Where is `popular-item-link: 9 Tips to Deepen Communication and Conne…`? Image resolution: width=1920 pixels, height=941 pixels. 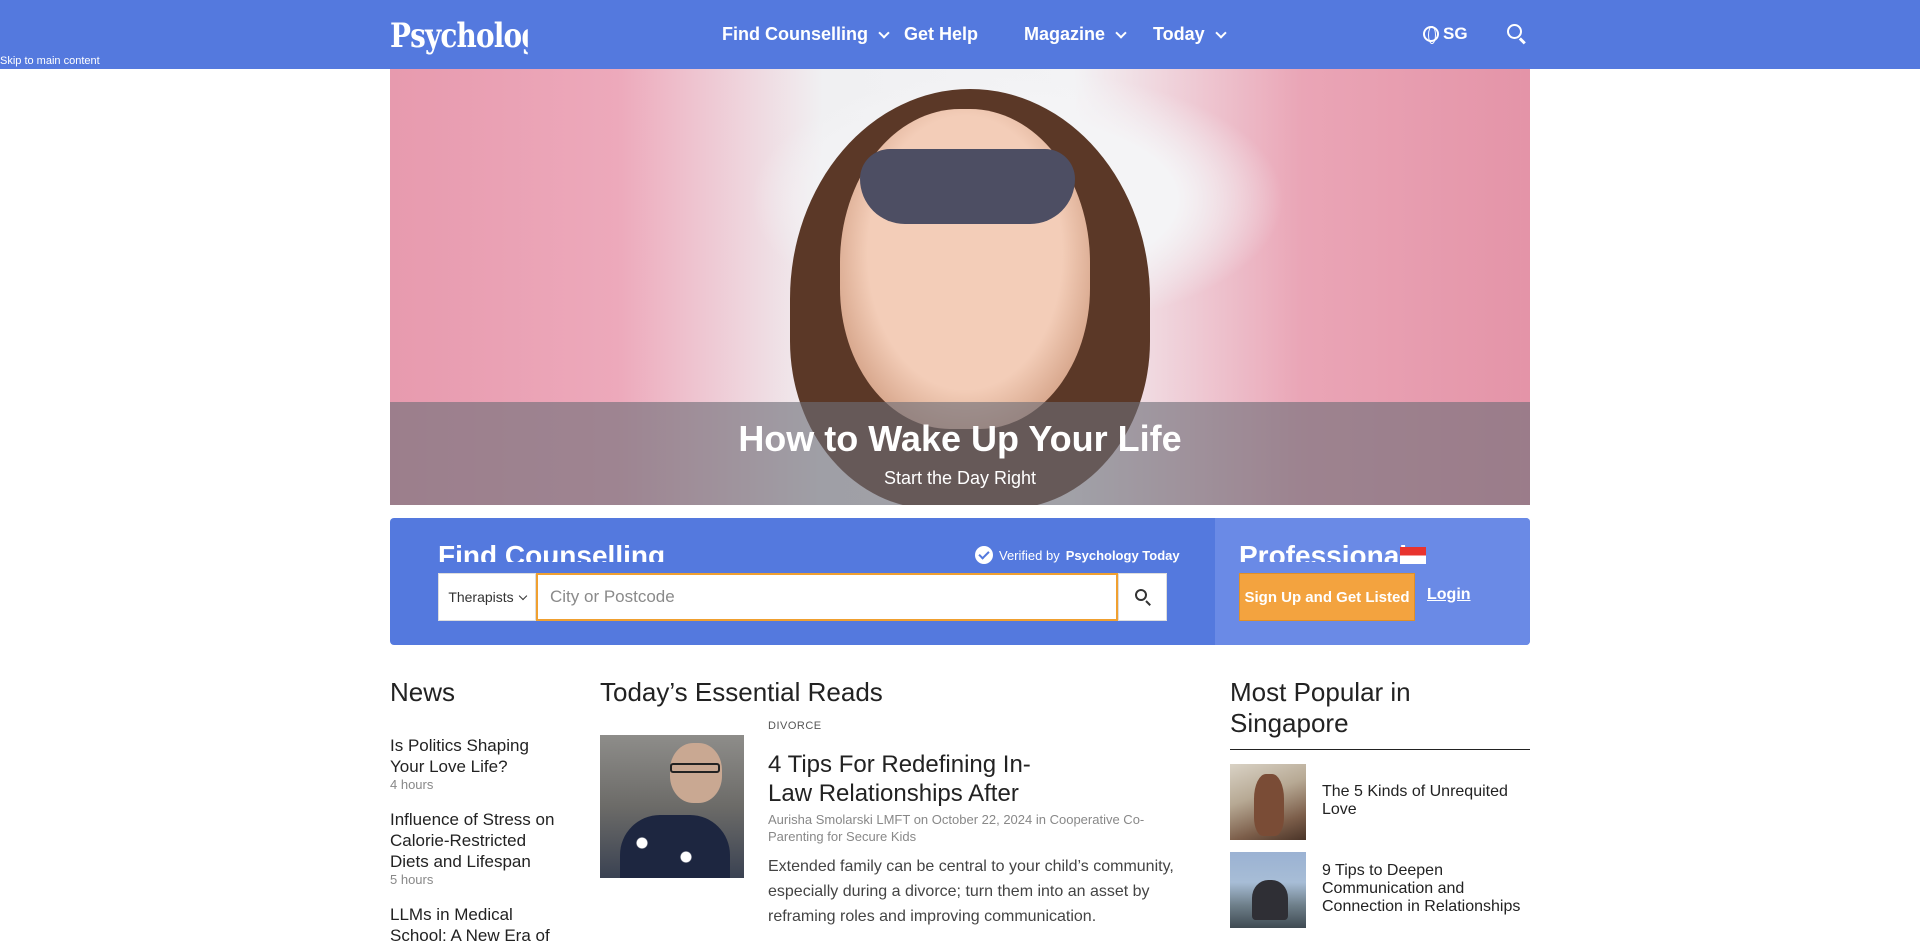 popular-item-link: 9 Tips to Deepen Communication and Conne… is located at coordinates (1426, 889).